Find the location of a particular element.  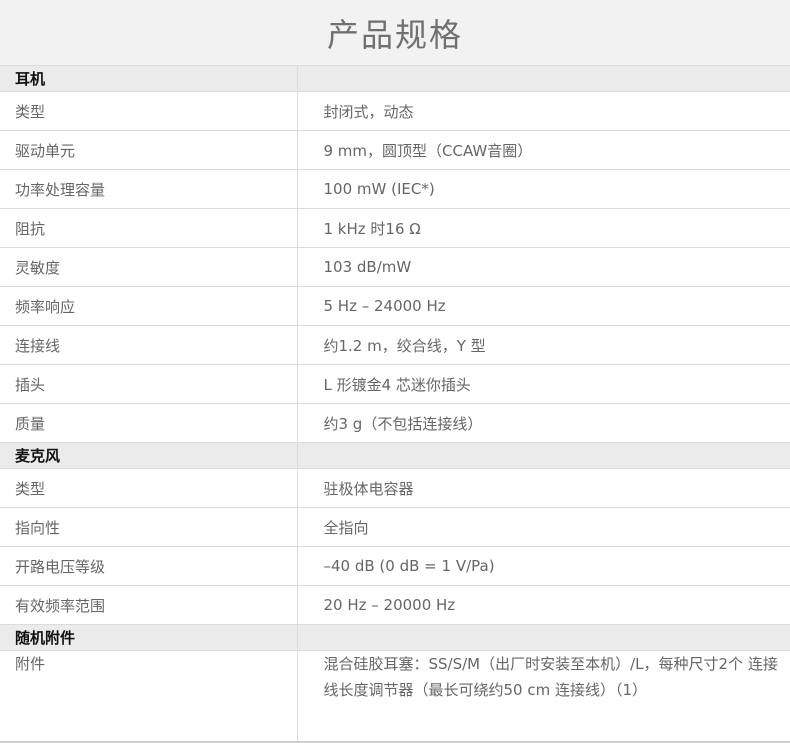

table-row: 类型 驻极体电容器 is located at coordinates (395, 488).